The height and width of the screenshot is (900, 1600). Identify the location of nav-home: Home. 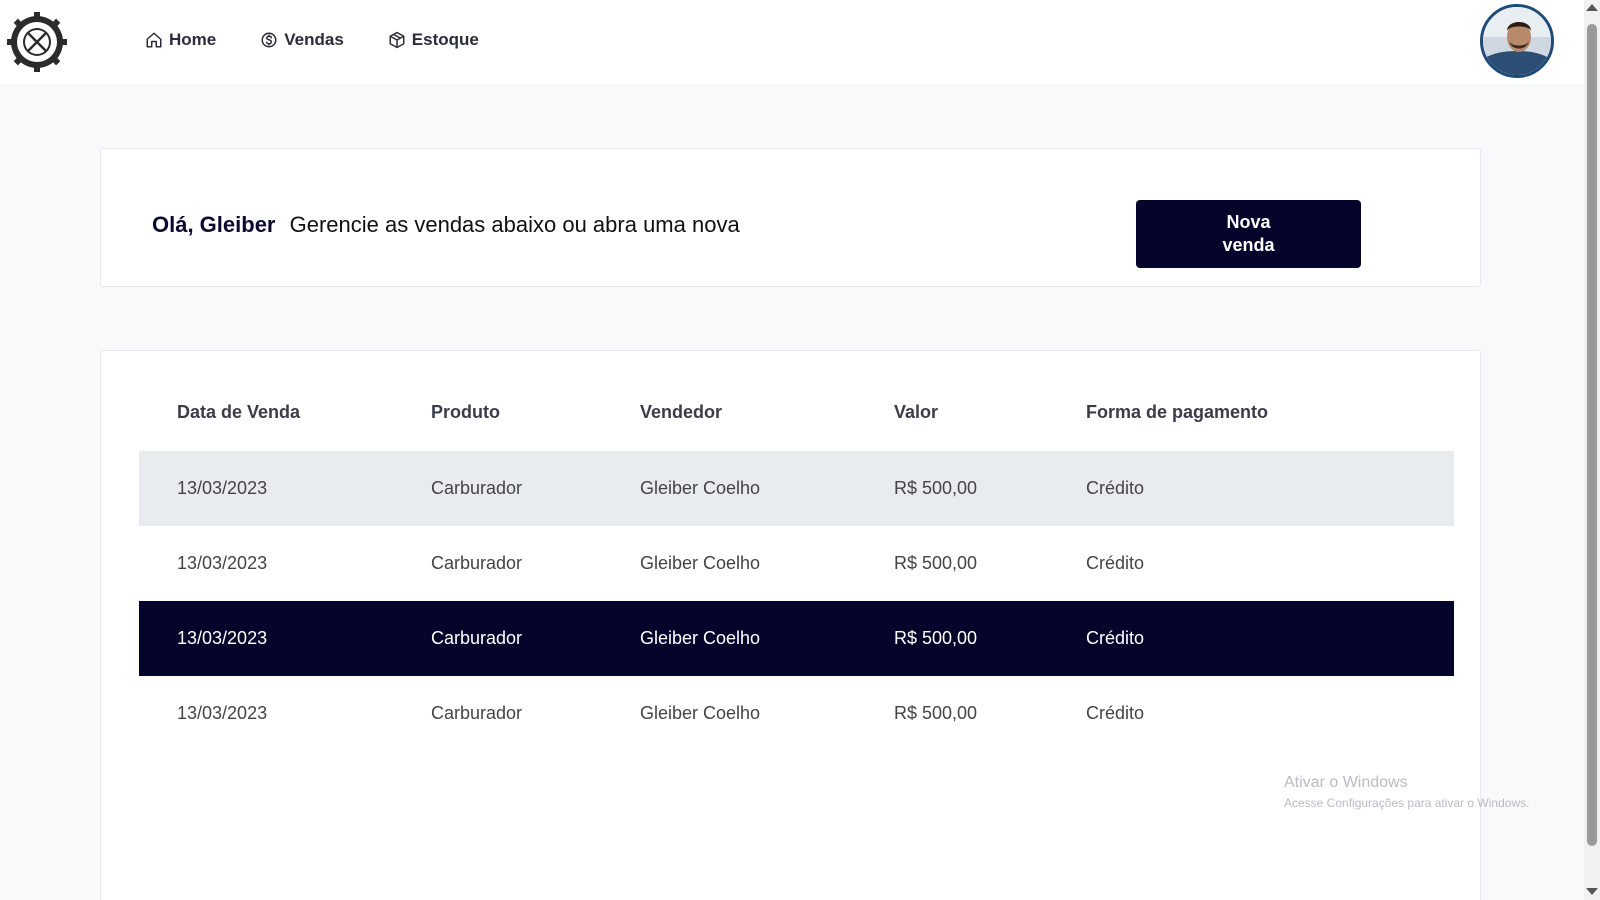
(180, 40).